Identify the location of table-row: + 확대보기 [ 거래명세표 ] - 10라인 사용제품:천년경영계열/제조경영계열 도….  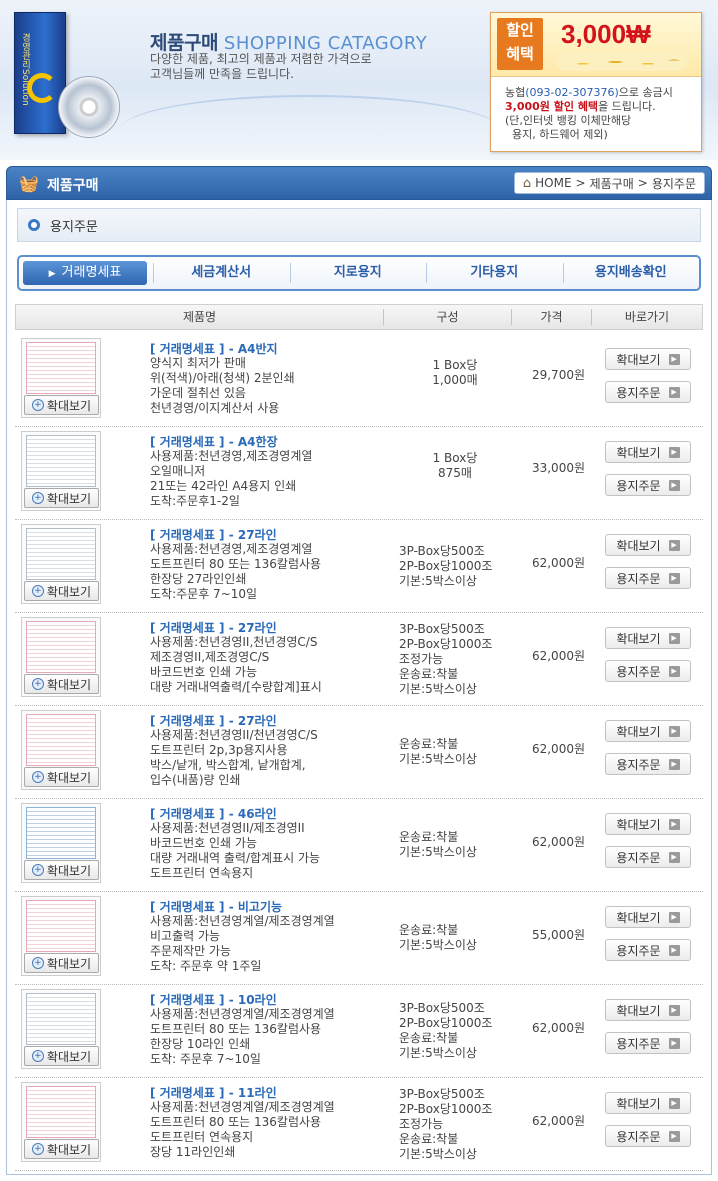
(359, 1031).